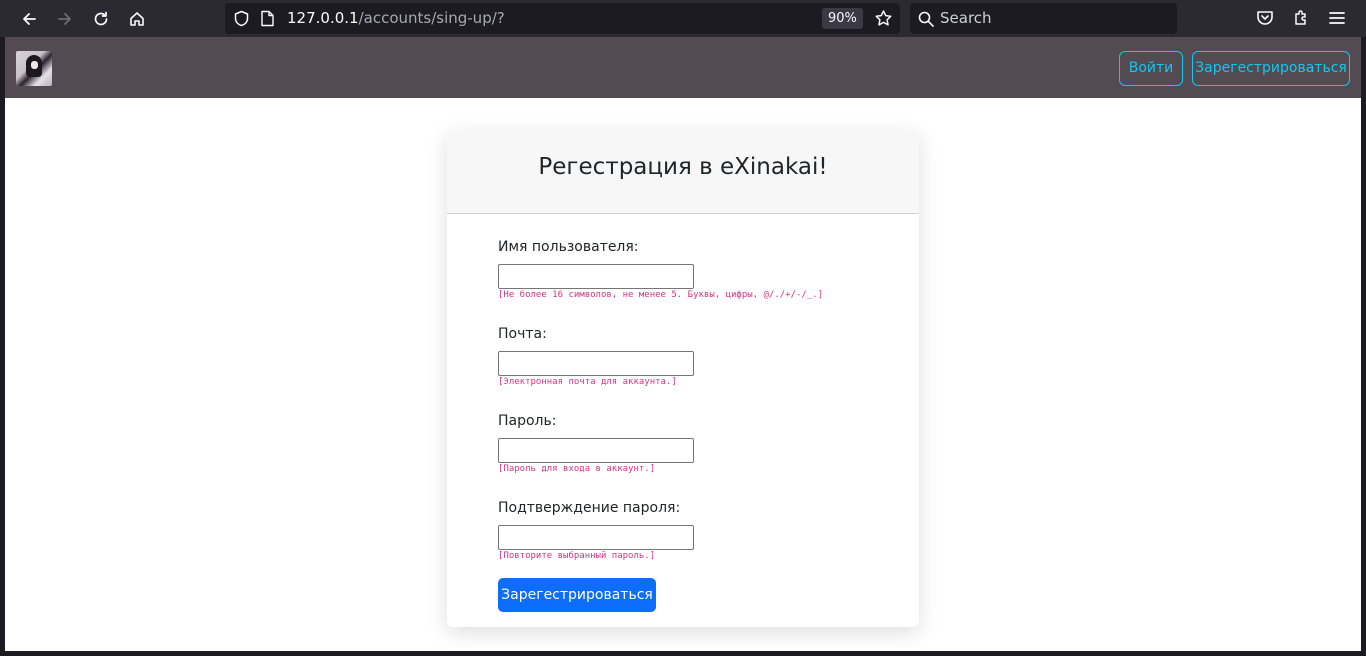  I want to click on url-bar: 127.0.0.1/accounts/sing-up/? 90%, so click(562, 18).